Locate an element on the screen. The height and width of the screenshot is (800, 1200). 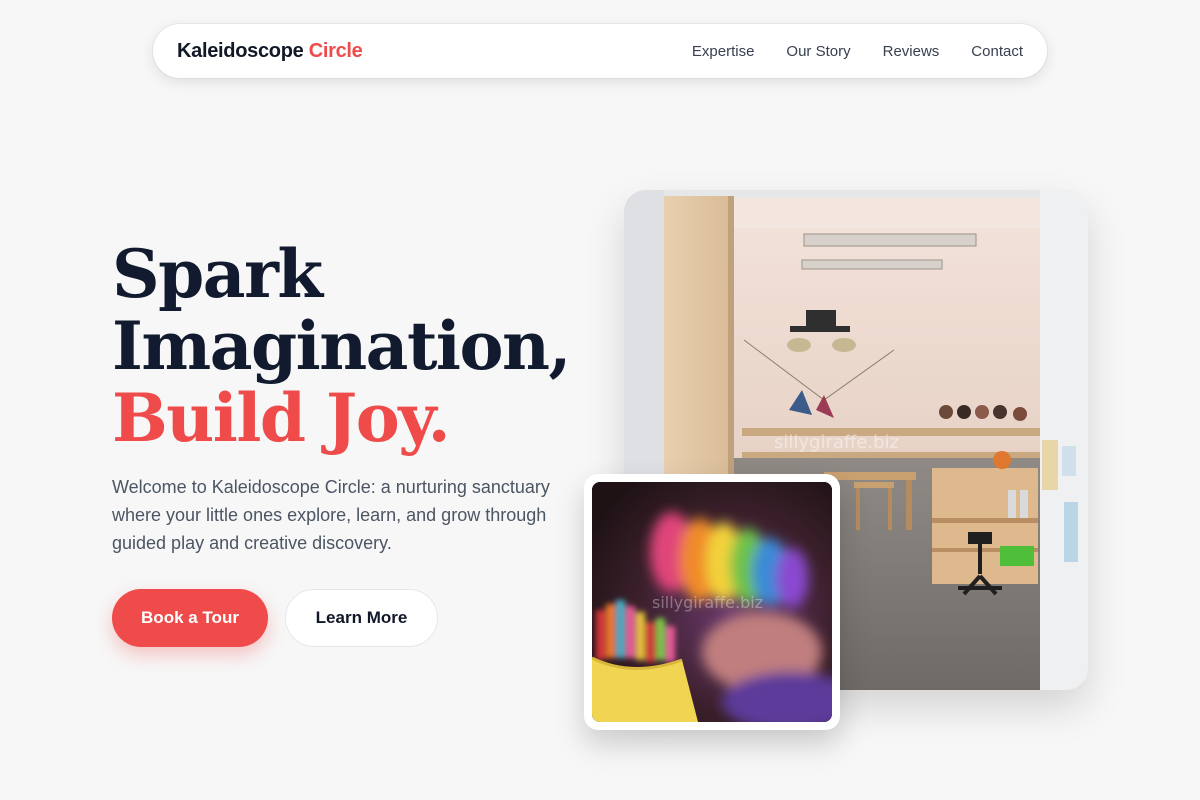
learn-more-button: Learn More is located at coordinates (361, 618).